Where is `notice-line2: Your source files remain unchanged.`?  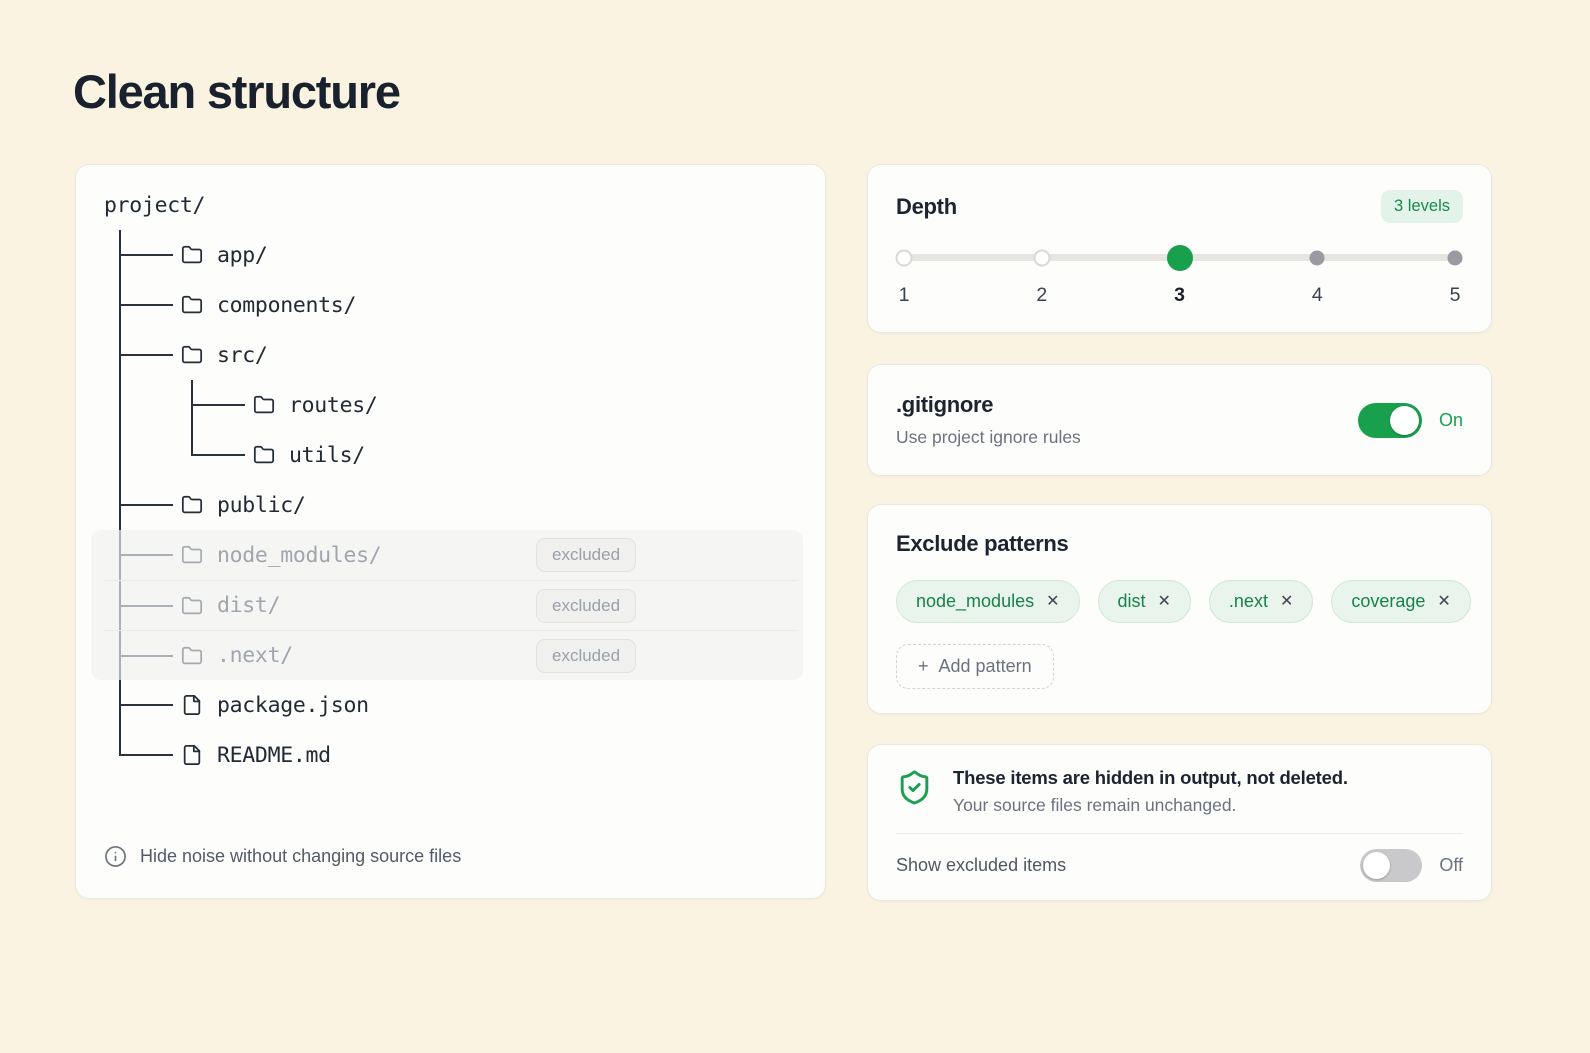
notice-line2: Your source files remain unchanged. is located at coordinates (1095, 805).